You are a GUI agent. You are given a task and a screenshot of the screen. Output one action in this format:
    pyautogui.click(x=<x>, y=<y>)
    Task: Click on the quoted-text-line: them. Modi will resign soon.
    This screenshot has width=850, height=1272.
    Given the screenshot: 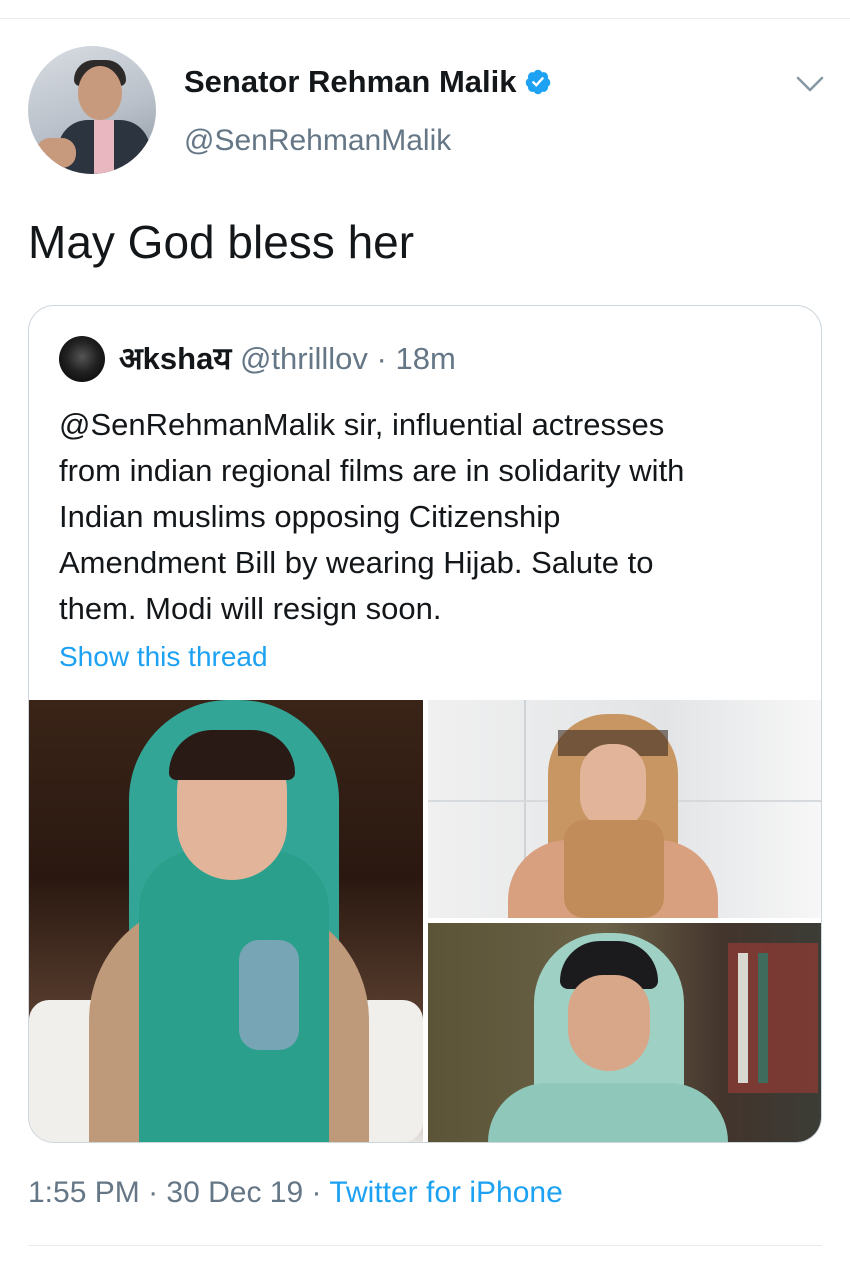 What is the action you would take?
    pyautogui.click(x=250, y=608)
    